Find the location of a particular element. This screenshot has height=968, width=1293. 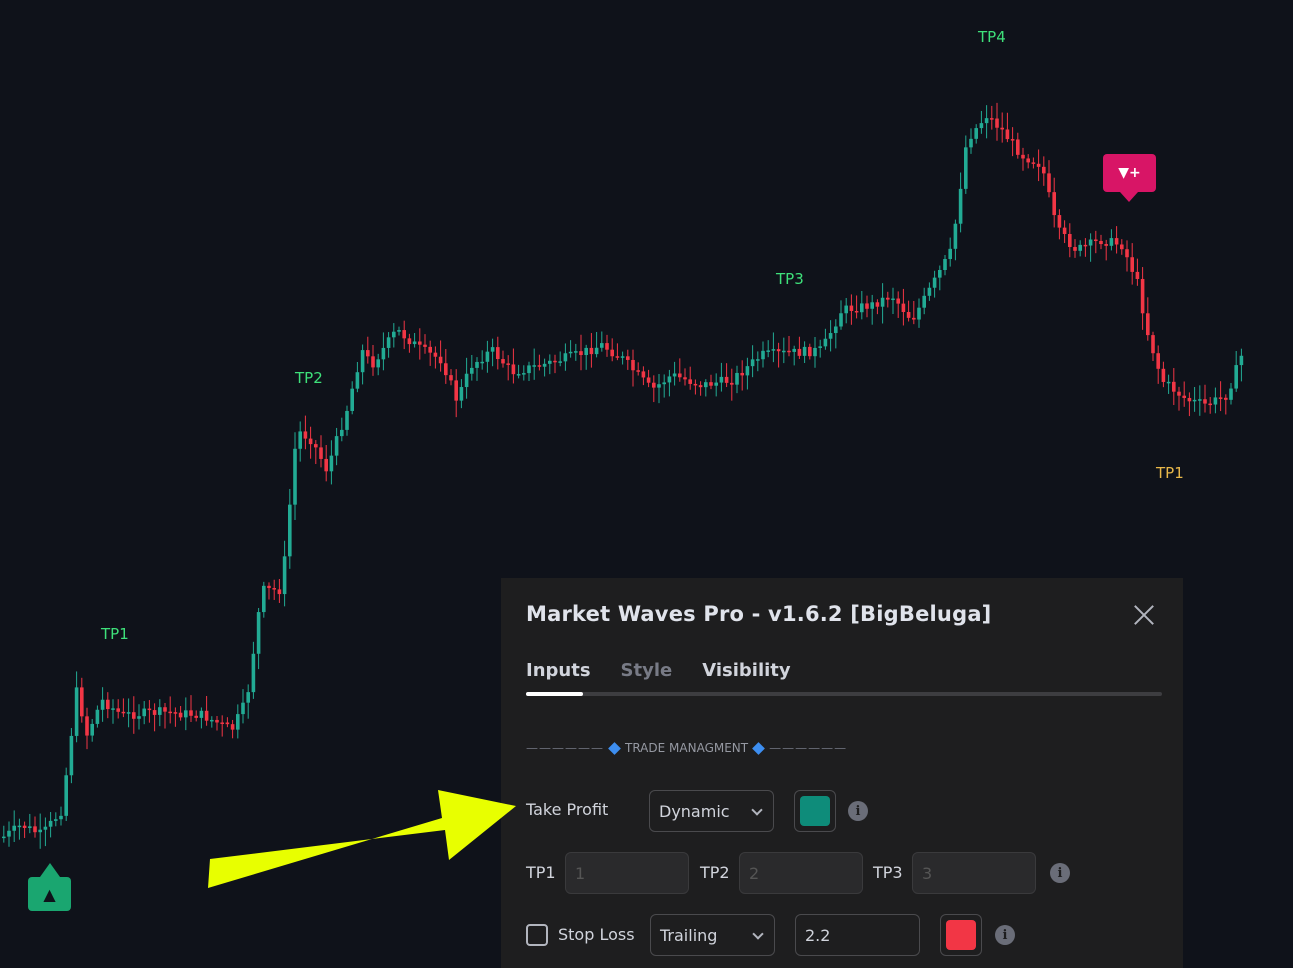

stop-loss-color-button is located at coordinates (961, 935).